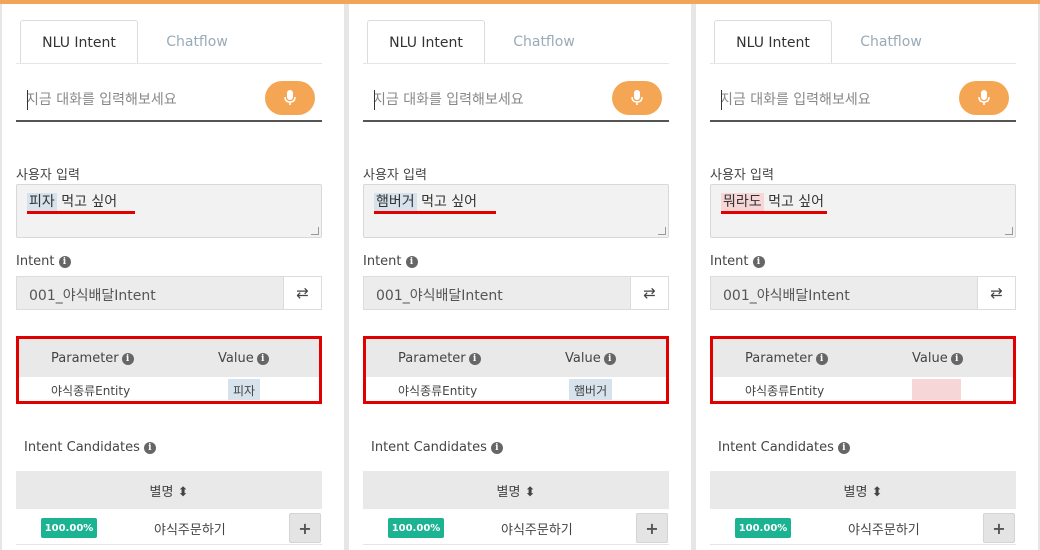  What do you see at coordinates (516, 389) in the screenshot?
I see `parameter-row: 야식종류Entity 햄버거` at bounding box center [516, 389].